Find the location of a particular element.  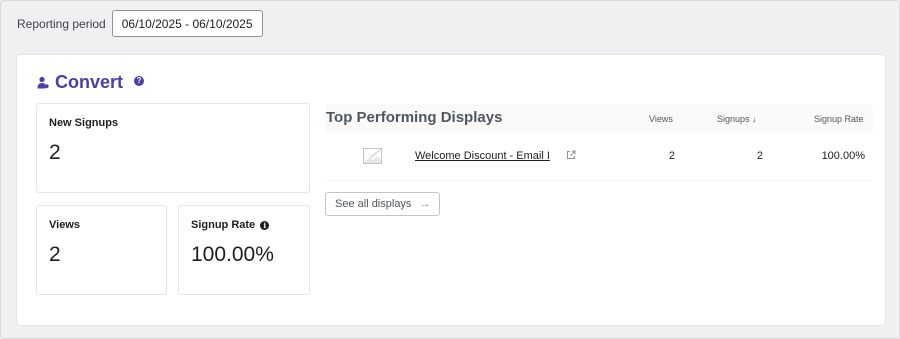

image-placeholder-icon is located at coordinates (372, 156).